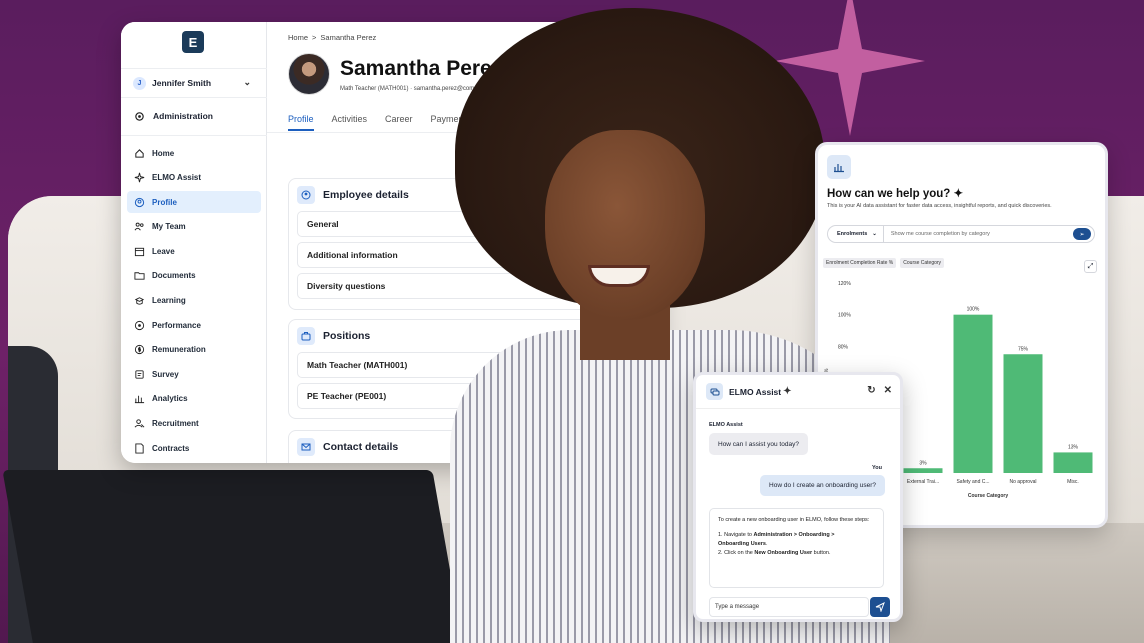 The height and width of the screenshot is (643, 1144). I want to click on send-button, so click(880, 607).